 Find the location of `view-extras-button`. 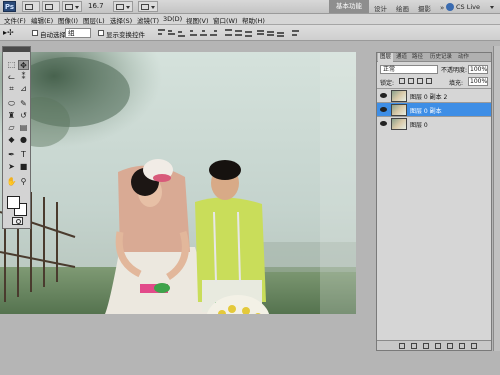

view-extras-button is located at coordinates (72, 6).